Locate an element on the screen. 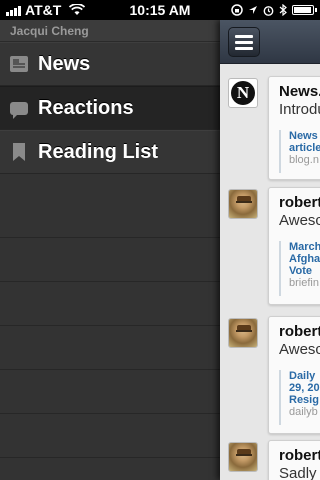  avatar: N is located at coordinates (243, 93).